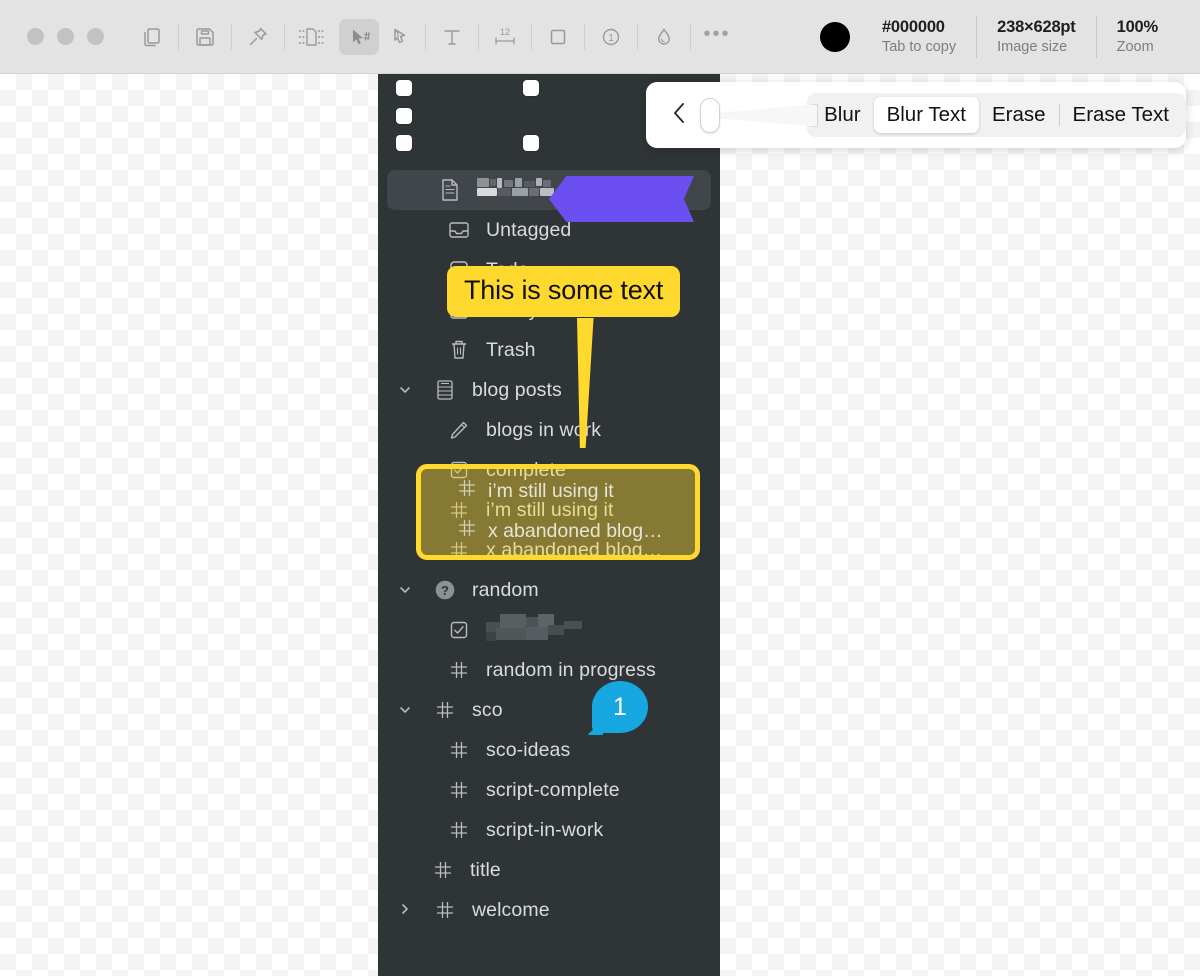 Image resolution: width=1200 pixels, height=976 pixels. I want to click on crop-button, so click(311, 37).